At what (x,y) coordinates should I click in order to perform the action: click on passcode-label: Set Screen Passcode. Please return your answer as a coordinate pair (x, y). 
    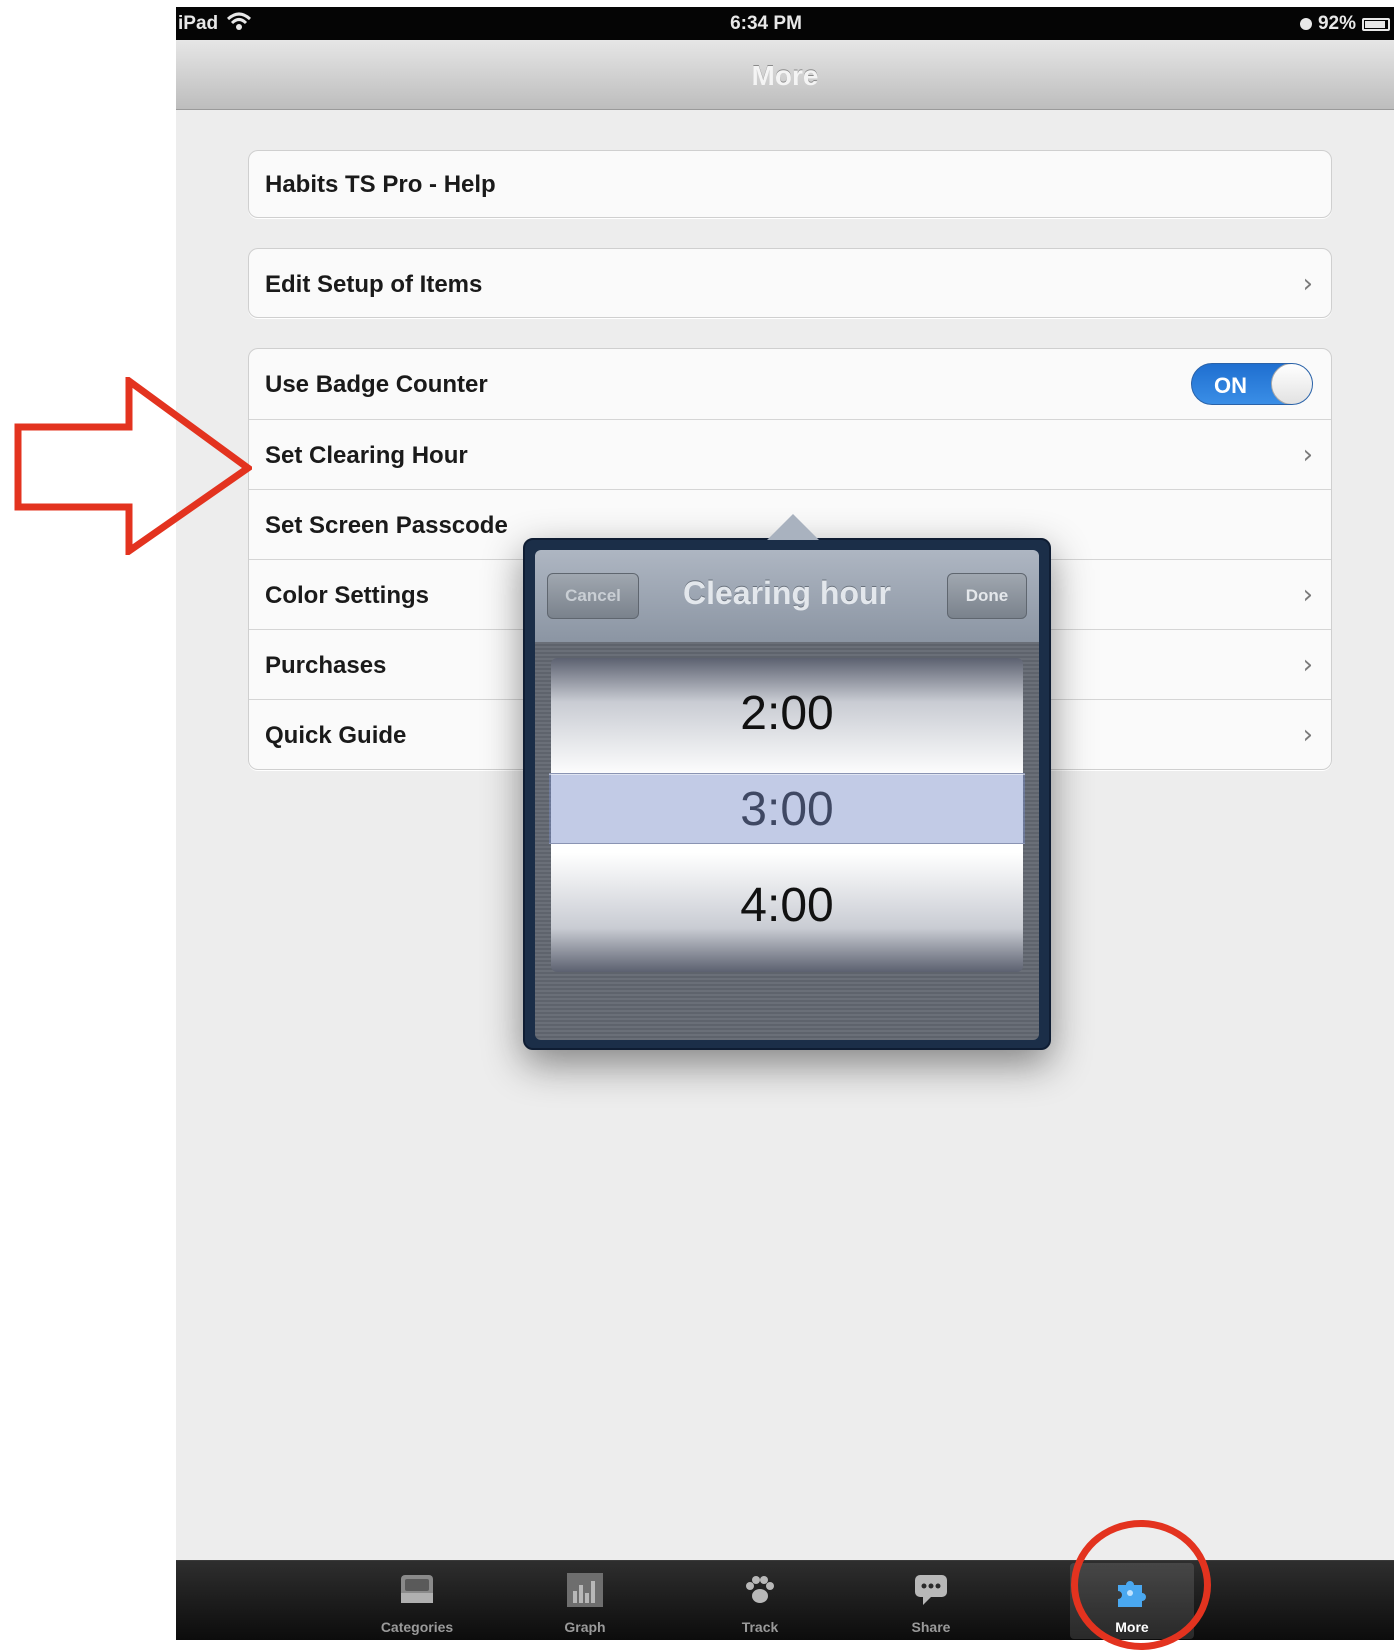
    Looking at the image, I should click on (386, 525).